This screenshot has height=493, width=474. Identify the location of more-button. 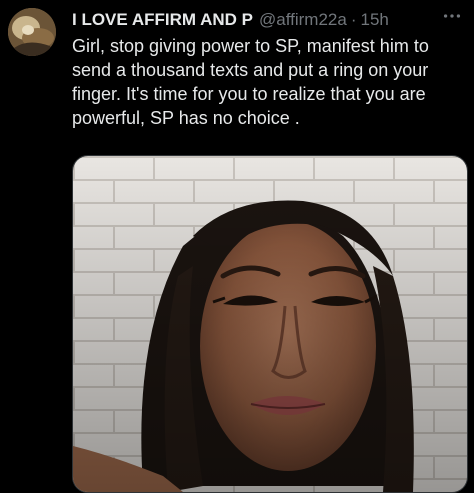
(452, 16).